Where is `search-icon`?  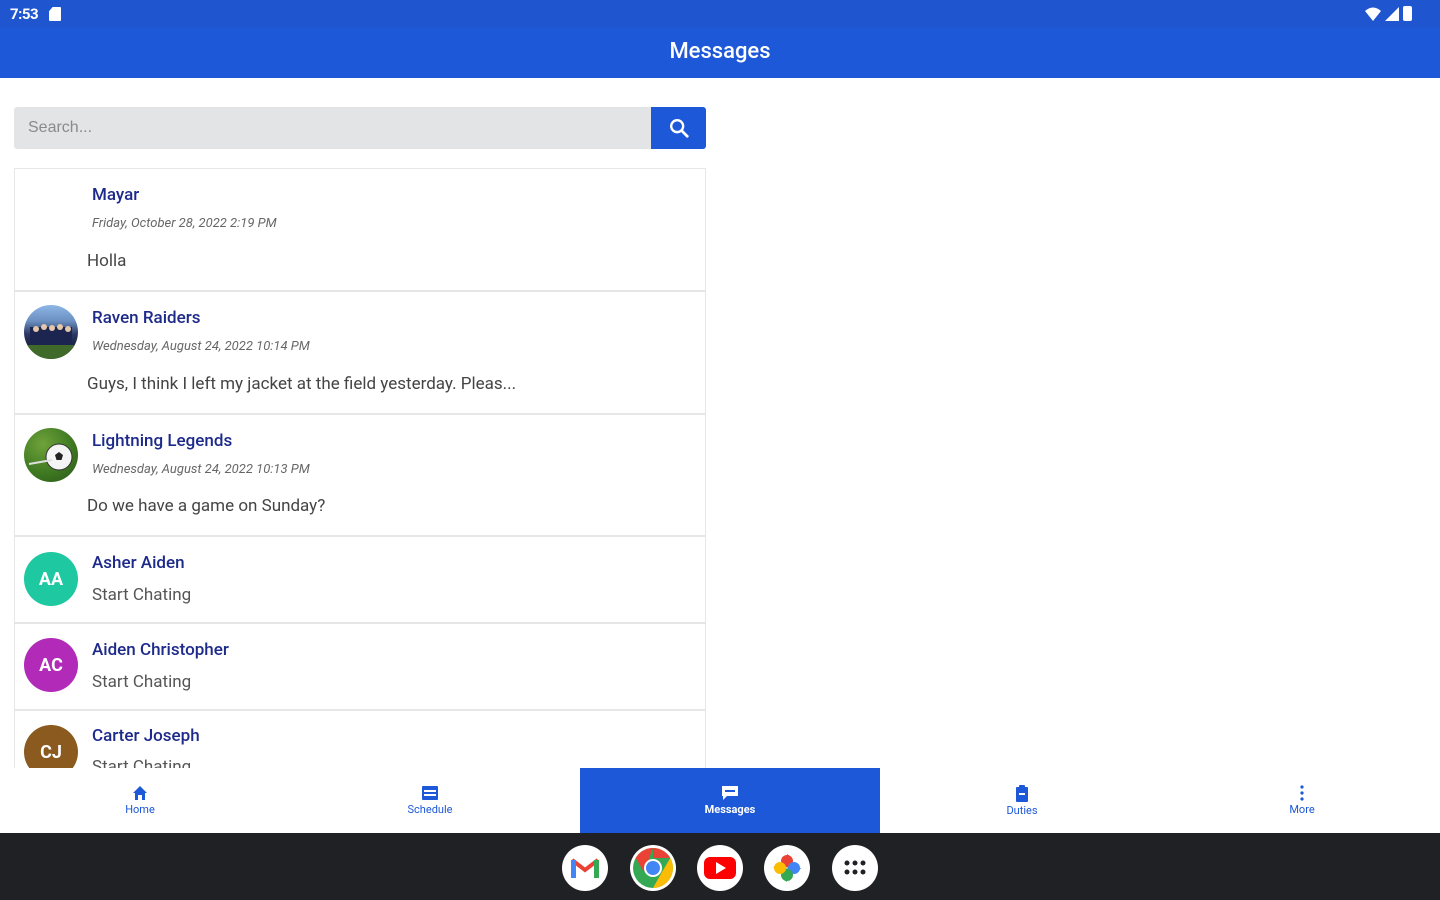 search-icon is located at coordinates (679, 128).